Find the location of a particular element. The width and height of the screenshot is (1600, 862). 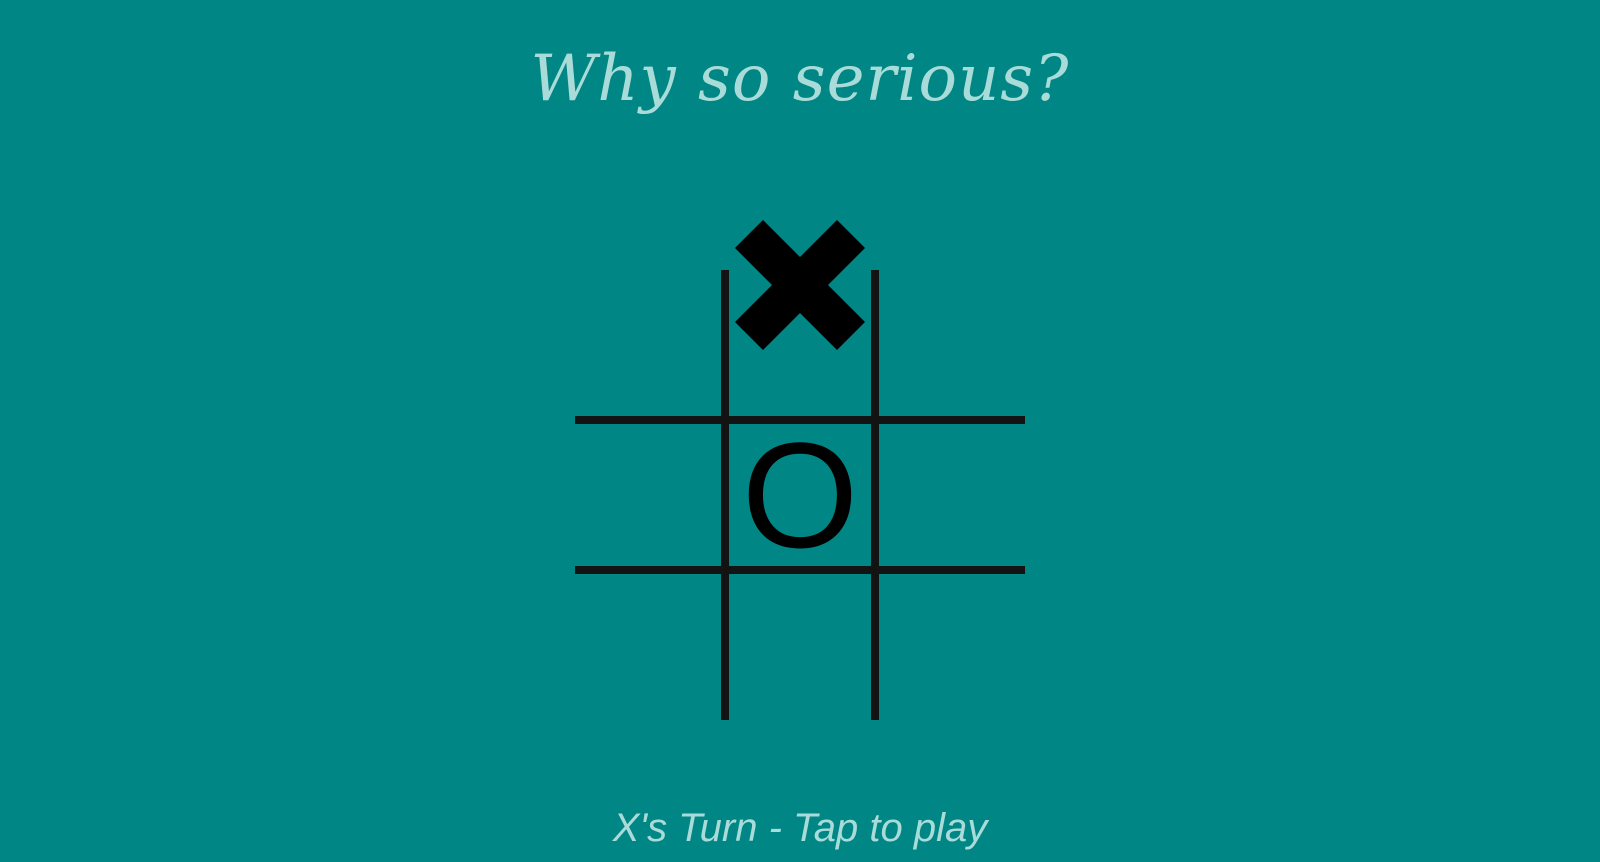

board-cell-5: O is located at coordinates (800, 495).